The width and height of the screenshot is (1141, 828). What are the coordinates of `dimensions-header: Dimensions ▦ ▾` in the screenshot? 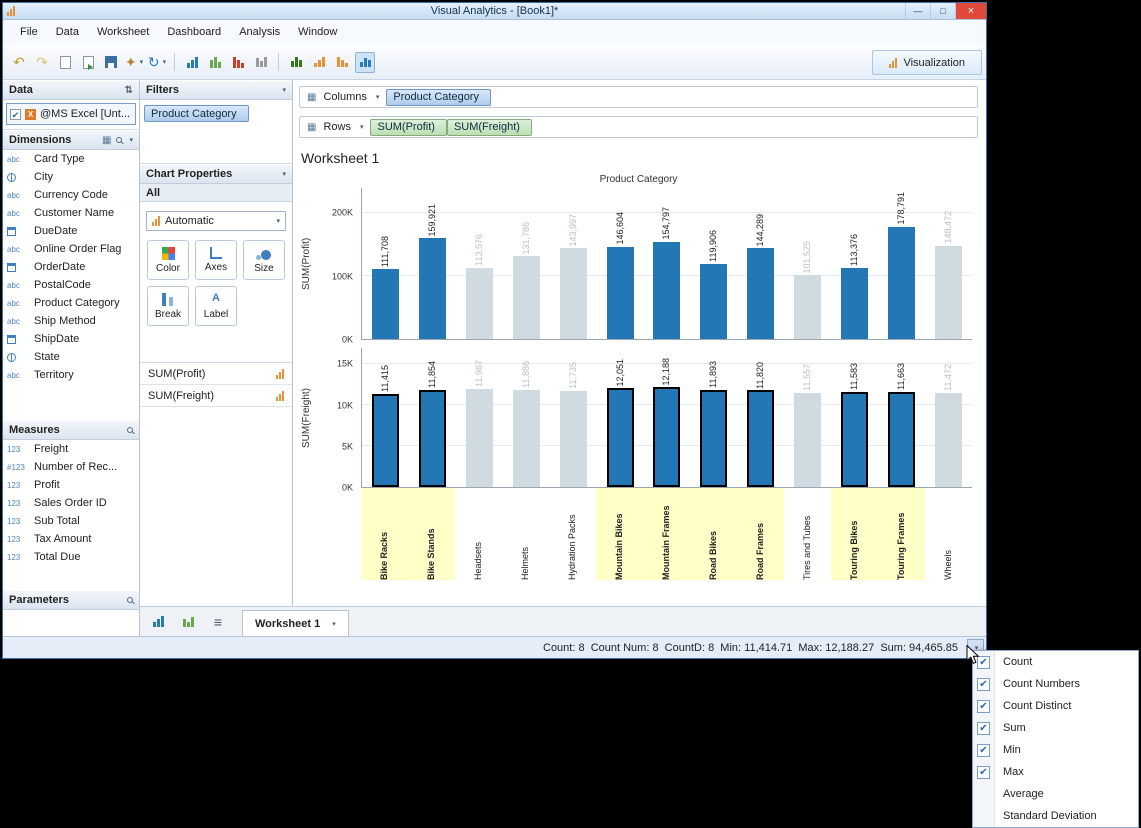 It's located at (71, 140).